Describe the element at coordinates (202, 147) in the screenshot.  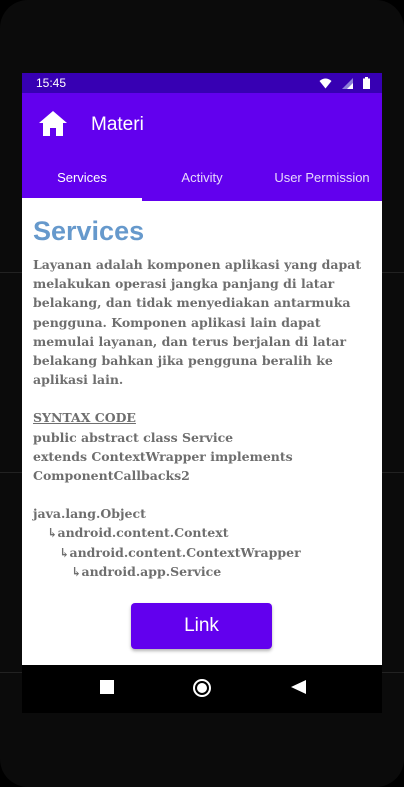
I see `app-bar: Materi Services Activity User Permission` at that location.